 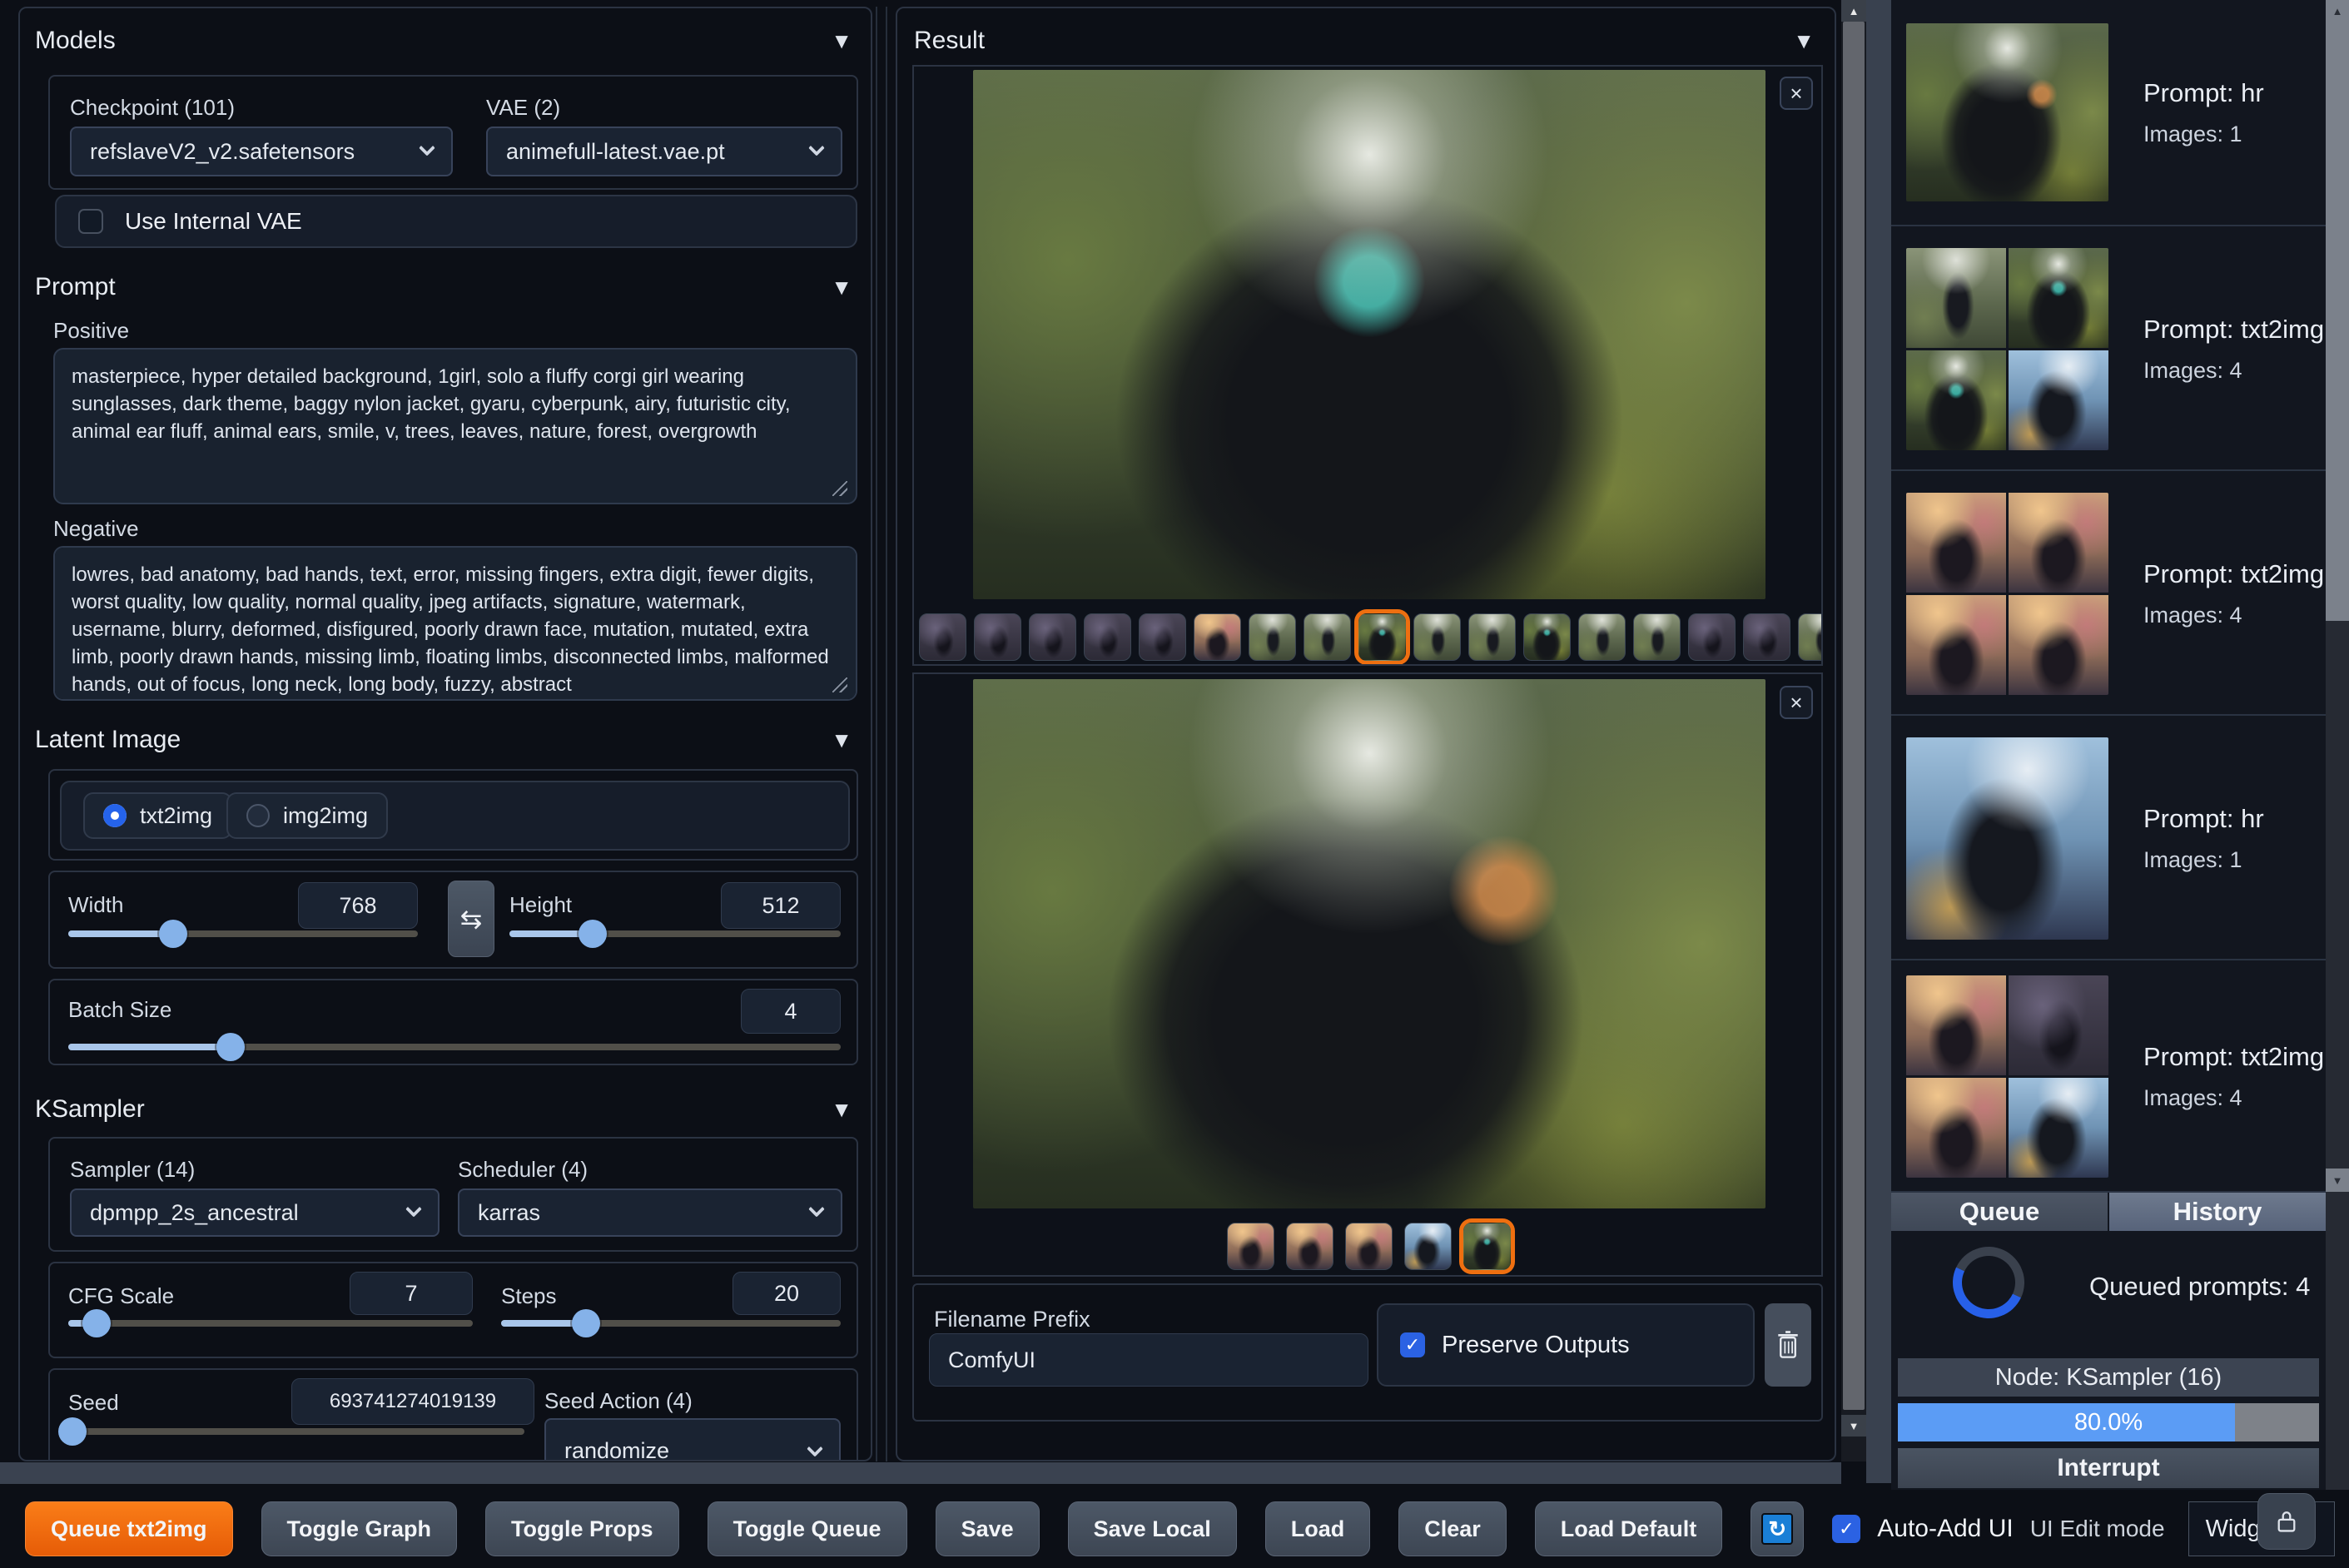 What do you see at coordinates (108, 740) in the screenshot?
I see `latent-section-title: Latent Image` at bounding box center [108, 740].